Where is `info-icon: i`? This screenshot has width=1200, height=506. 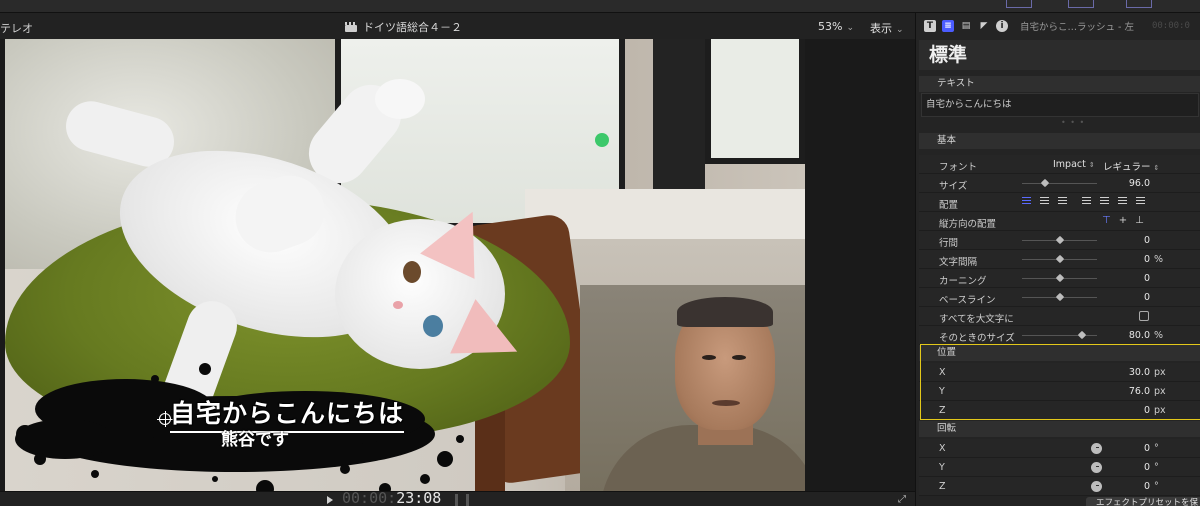
info-icon: i is located at coordinates (1002, 26).